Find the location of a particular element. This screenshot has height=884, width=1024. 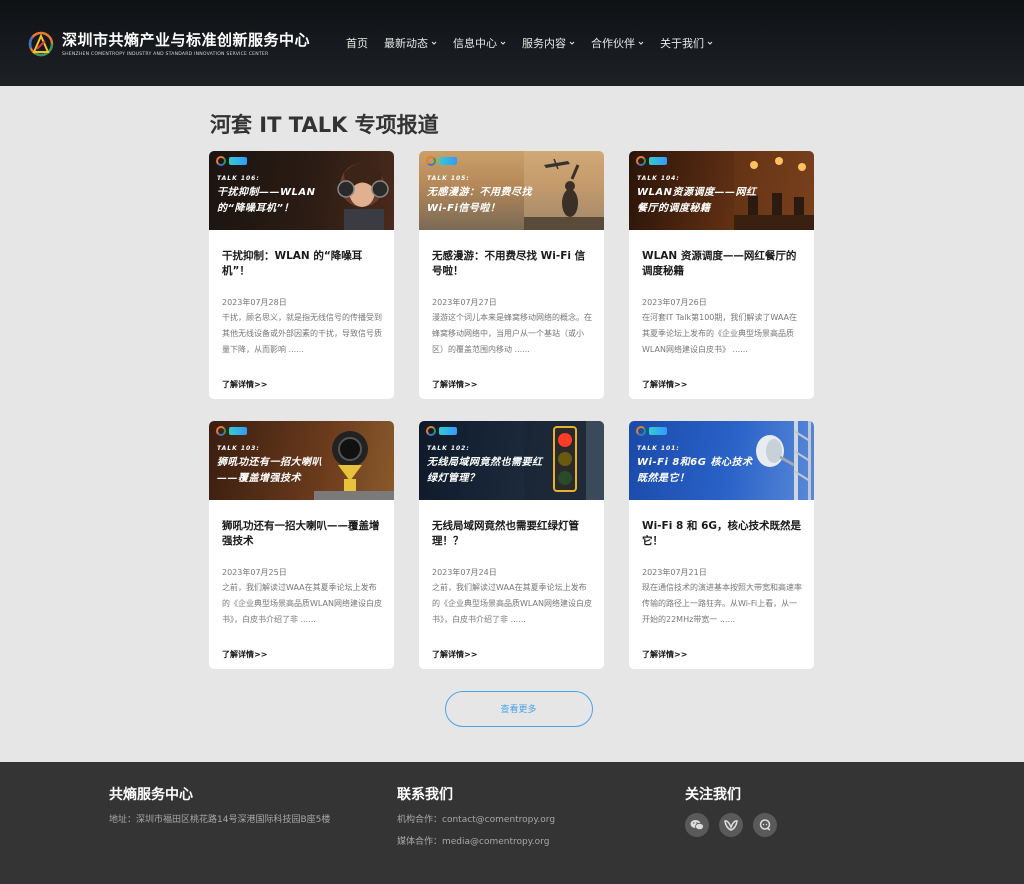

thumbnail-title: 无线局域网竟然也需要红绿灯管理？ is located at coordinates (485, 470).